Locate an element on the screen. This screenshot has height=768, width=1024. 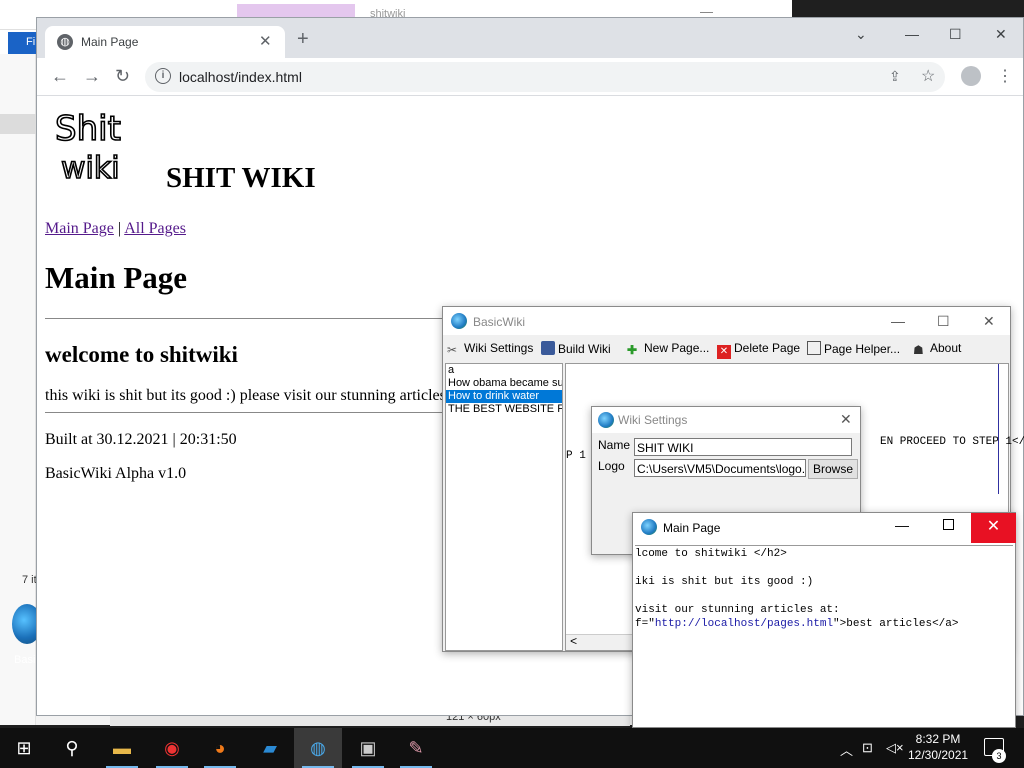
main-page-titlebar: Main Page — ✕ is located at coordinates (824, 528).